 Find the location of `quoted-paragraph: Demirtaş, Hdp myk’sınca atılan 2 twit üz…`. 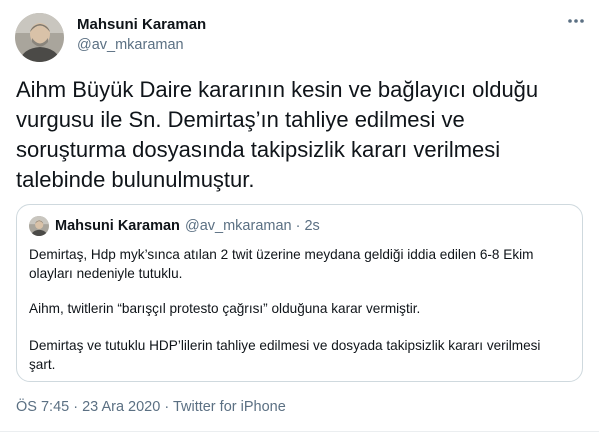

quoted-paragraph: Demirtaş, Hdp myk’sınca atılan 2 twit üz… is located at coordinates (281, 264).